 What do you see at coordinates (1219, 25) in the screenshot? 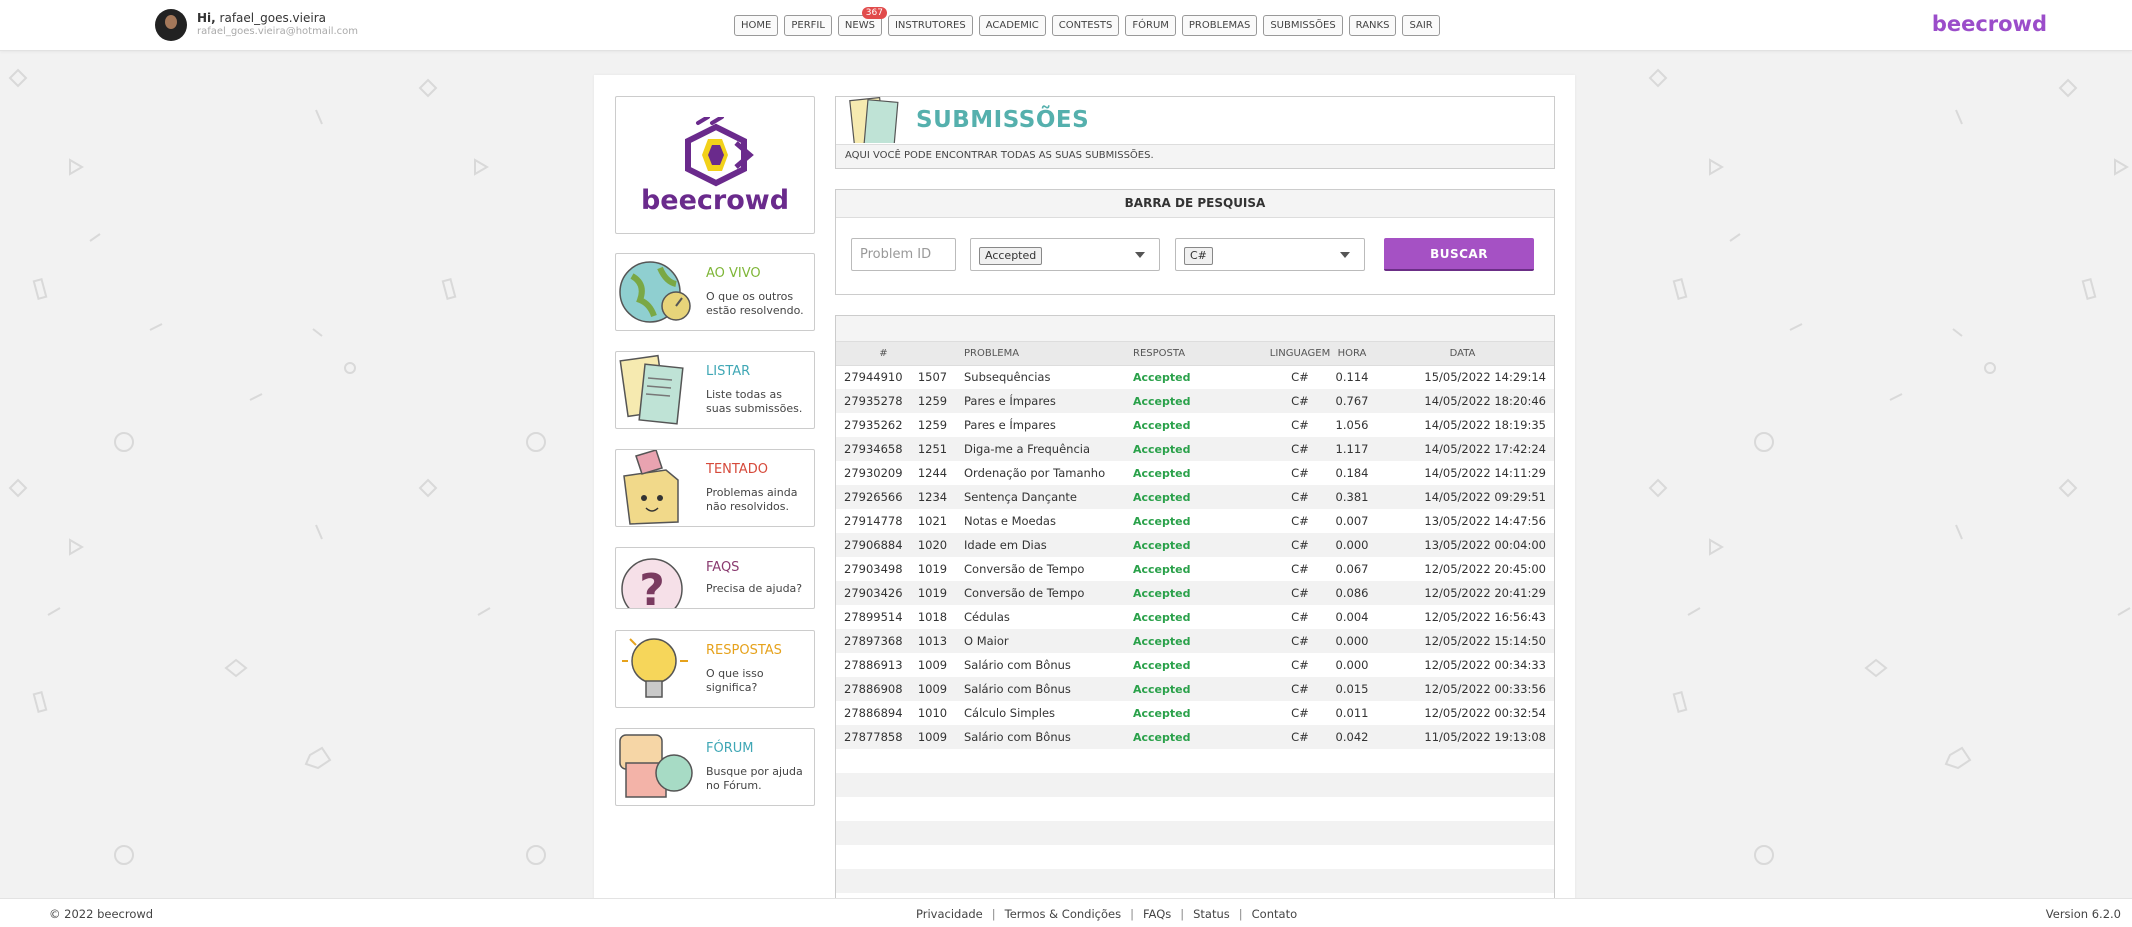
I see `nav-problemas-button: PROBLEMAS` at bounding box center [1219, 25].